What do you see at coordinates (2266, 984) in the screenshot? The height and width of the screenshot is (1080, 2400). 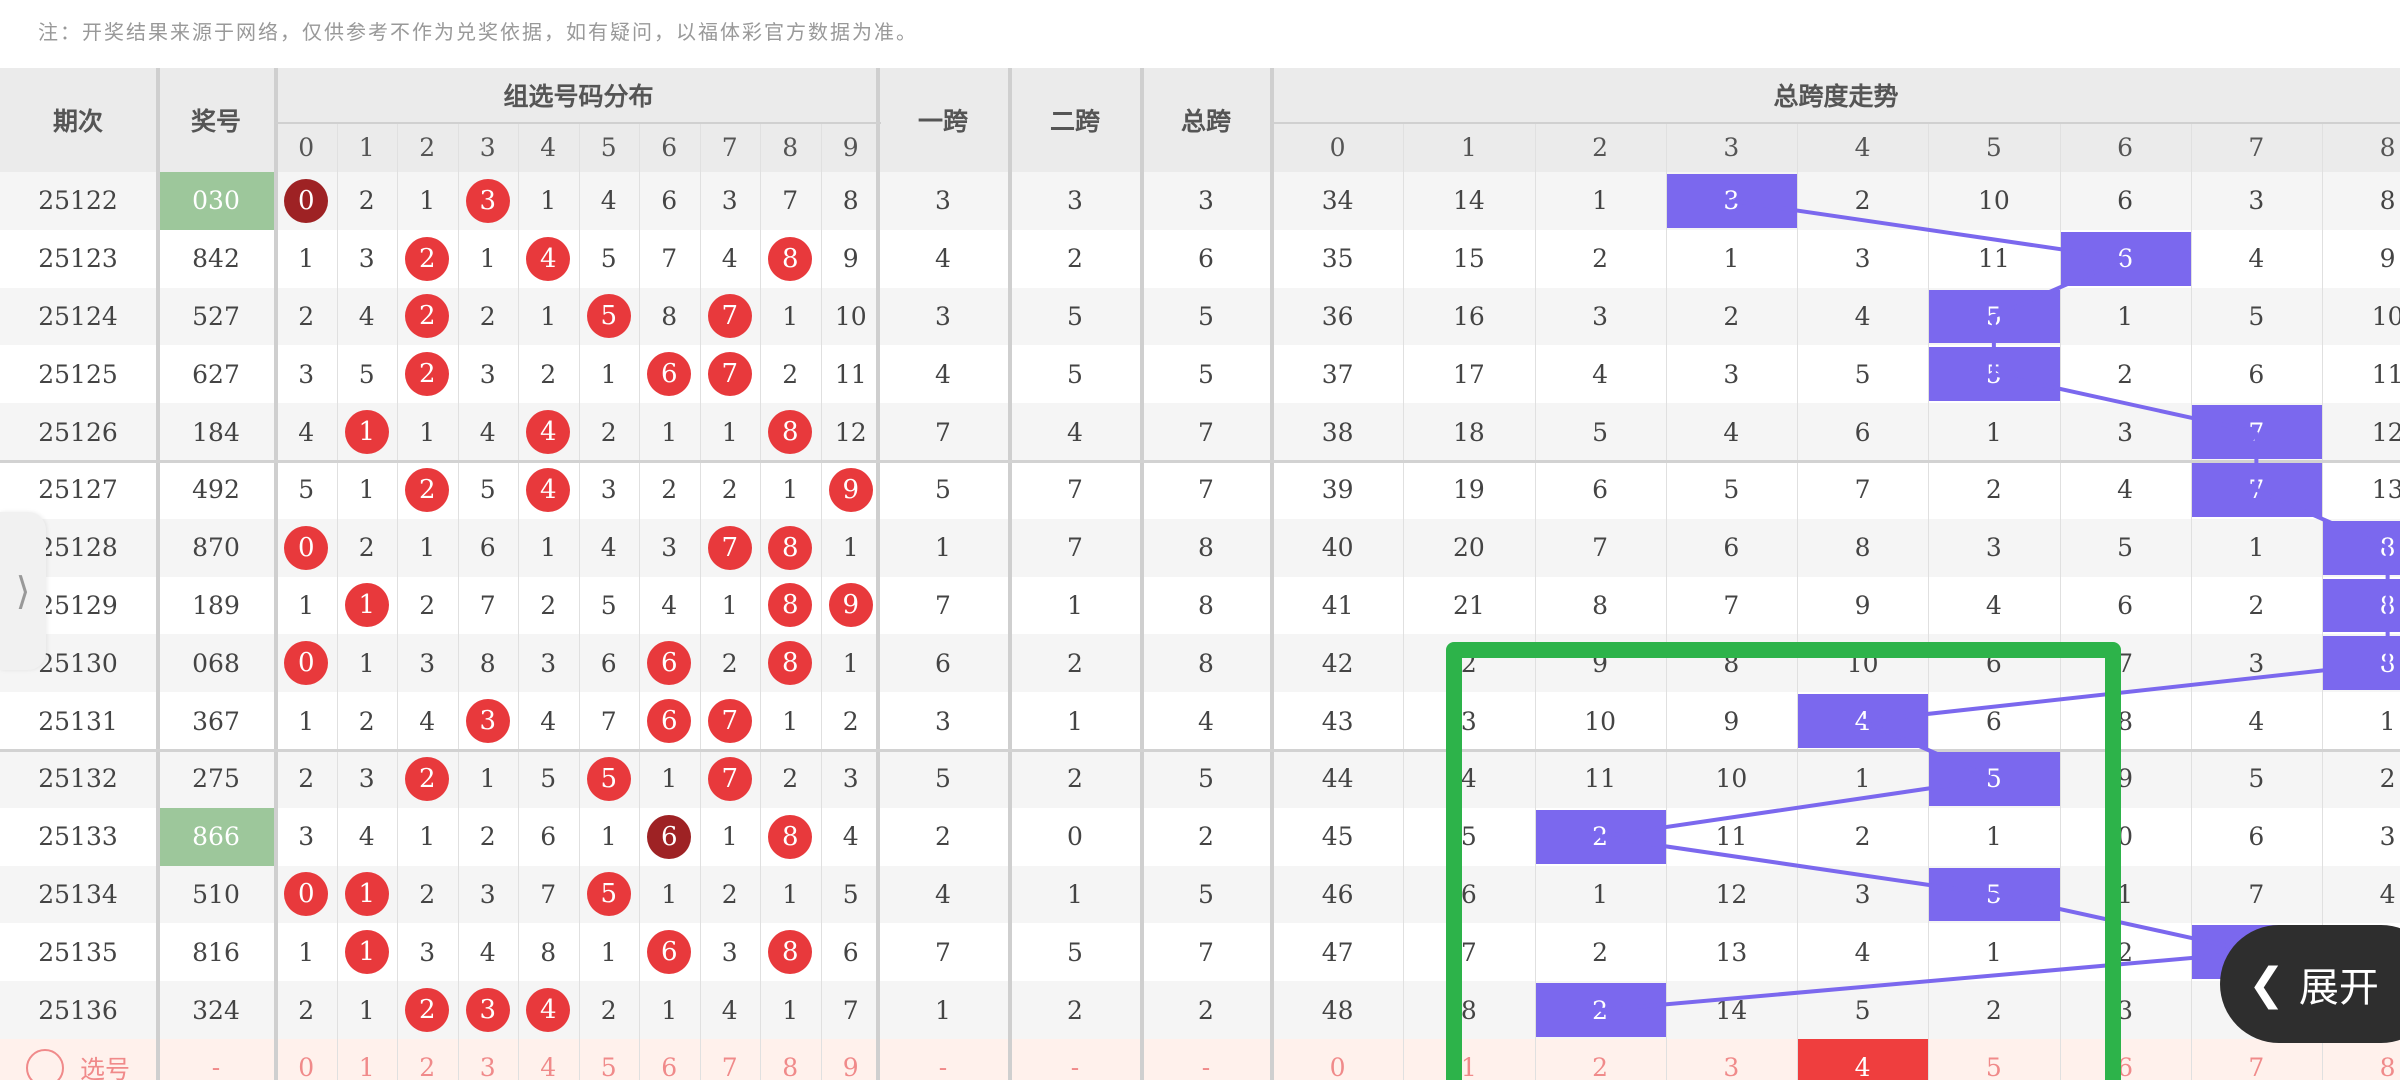 I see `chevron-left-icon: ❮` at bounding box center [2266, 984].